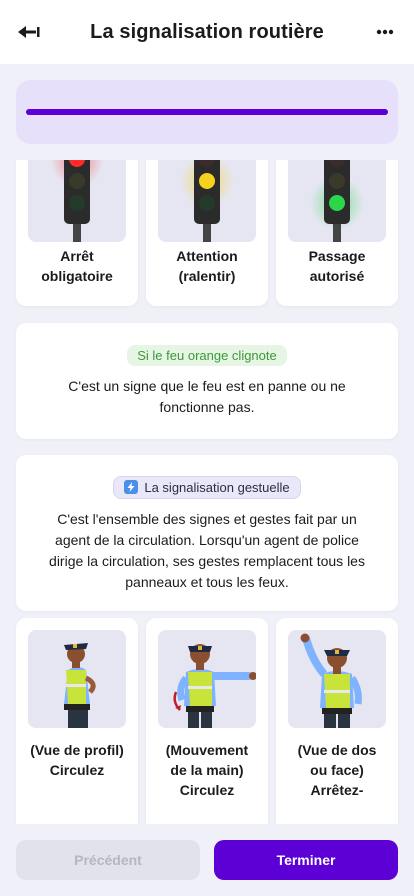 This screenshot has height=896, width=414. I want to click on gesture-label: (Mouvement de la main) Circulez, so click(207, 770).